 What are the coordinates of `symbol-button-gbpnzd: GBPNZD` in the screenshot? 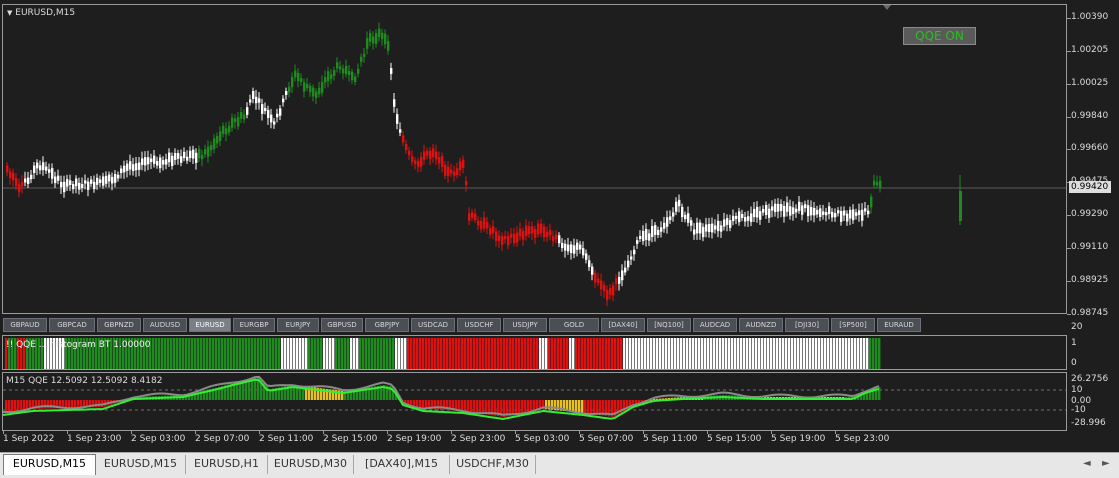 It's located at (119, 325).